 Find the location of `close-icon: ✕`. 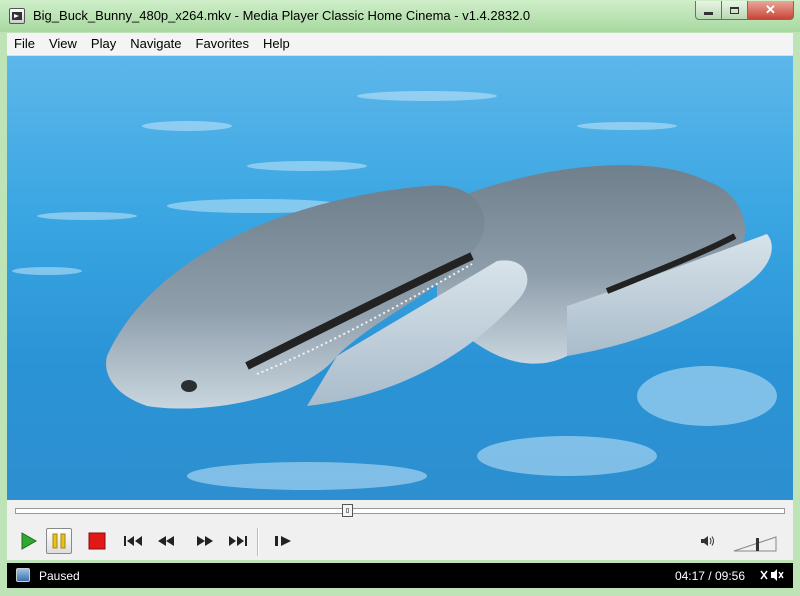

close-icon: ✕ is located at coordinates (770, 9).